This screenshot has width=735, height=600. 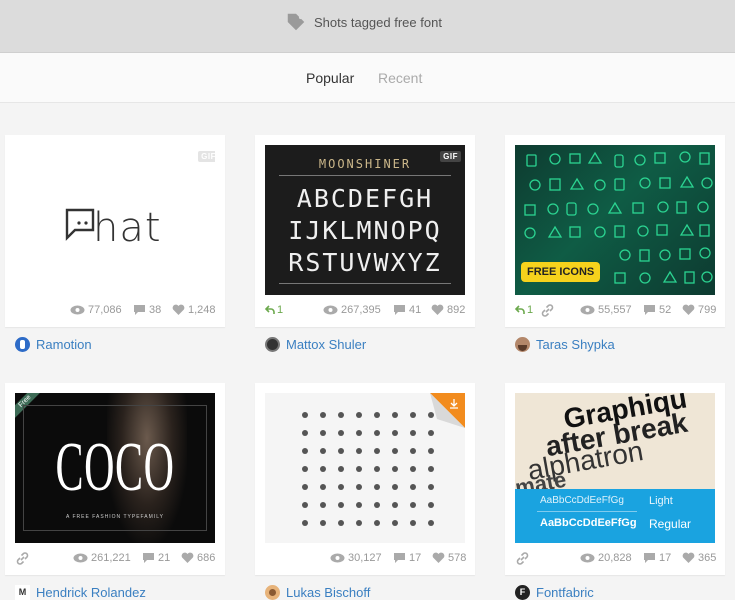 What do you see at coordinates (147, 310) in the screenshot?
I see `comments-stat: 38` at bounding box center [147, 310].